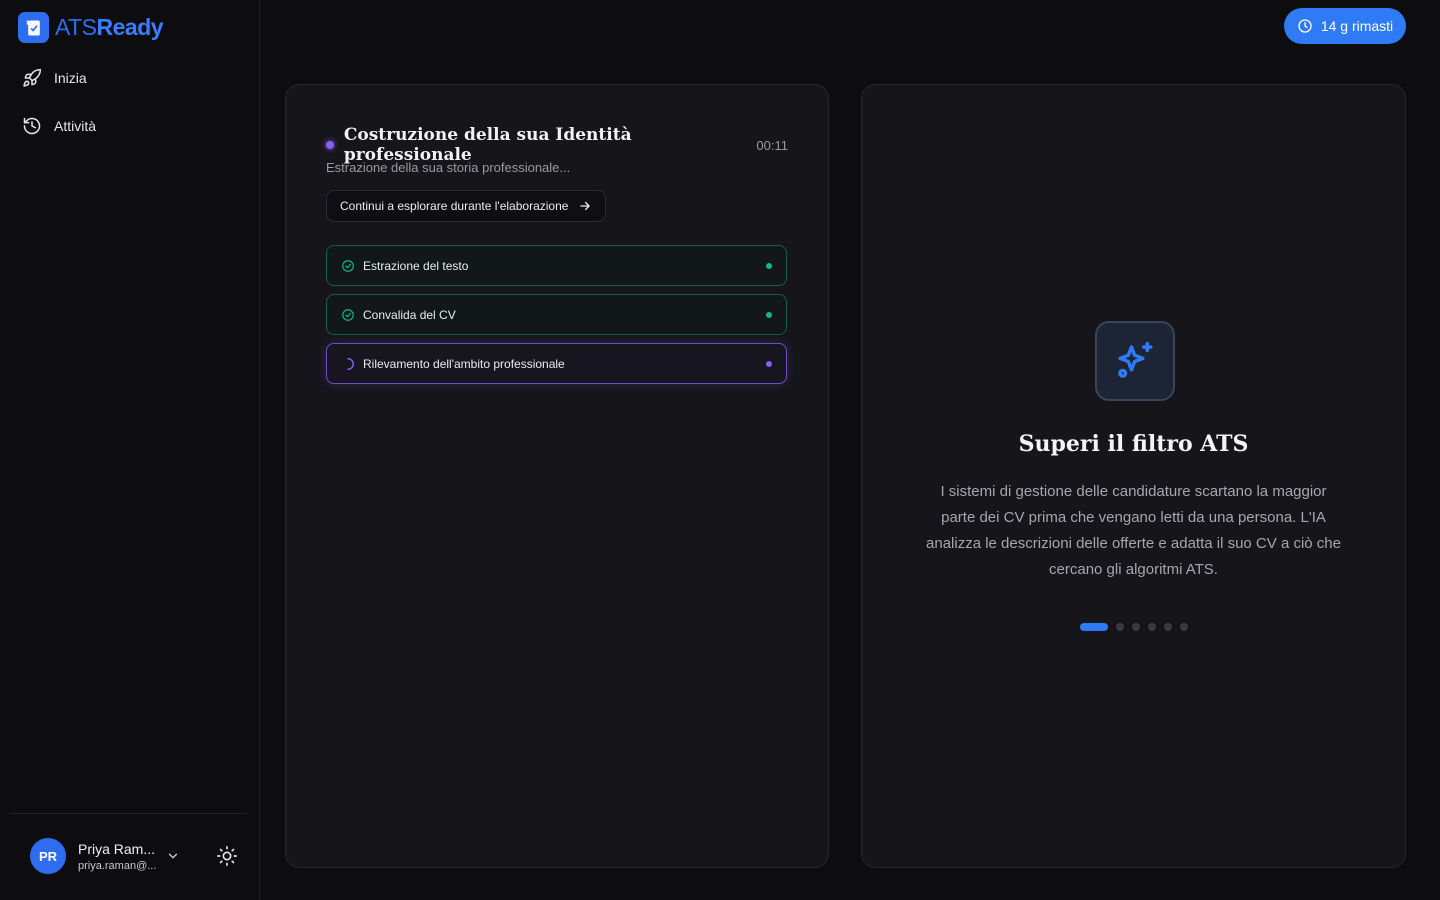 This screenshot has height=900, width=1440. What do you see at coordinates (173, 856) in the screenshot?
I see `chevron-down-icon` at bounding box center [173, 856].